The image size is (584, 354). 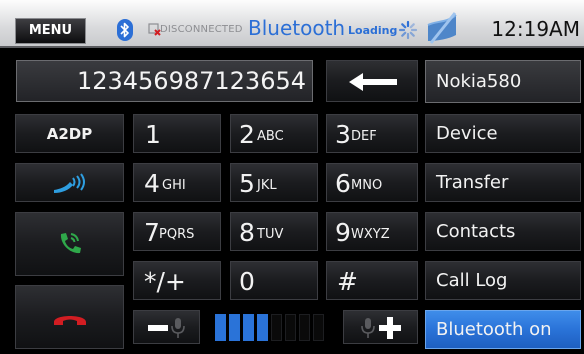 I want to click on audio-transfer-icon, so click(x=69, y=183).